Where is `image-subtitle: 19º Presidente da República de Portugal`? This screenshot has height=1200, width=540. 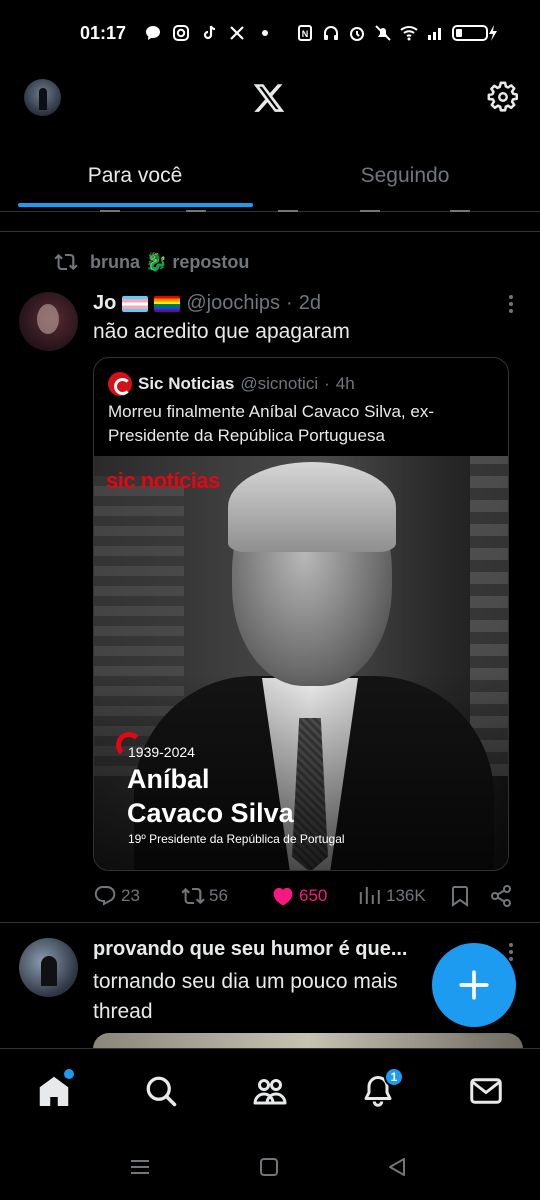
image-subtitle: 19º Presidente da República de Portugal is located at coordinates (236, 839).